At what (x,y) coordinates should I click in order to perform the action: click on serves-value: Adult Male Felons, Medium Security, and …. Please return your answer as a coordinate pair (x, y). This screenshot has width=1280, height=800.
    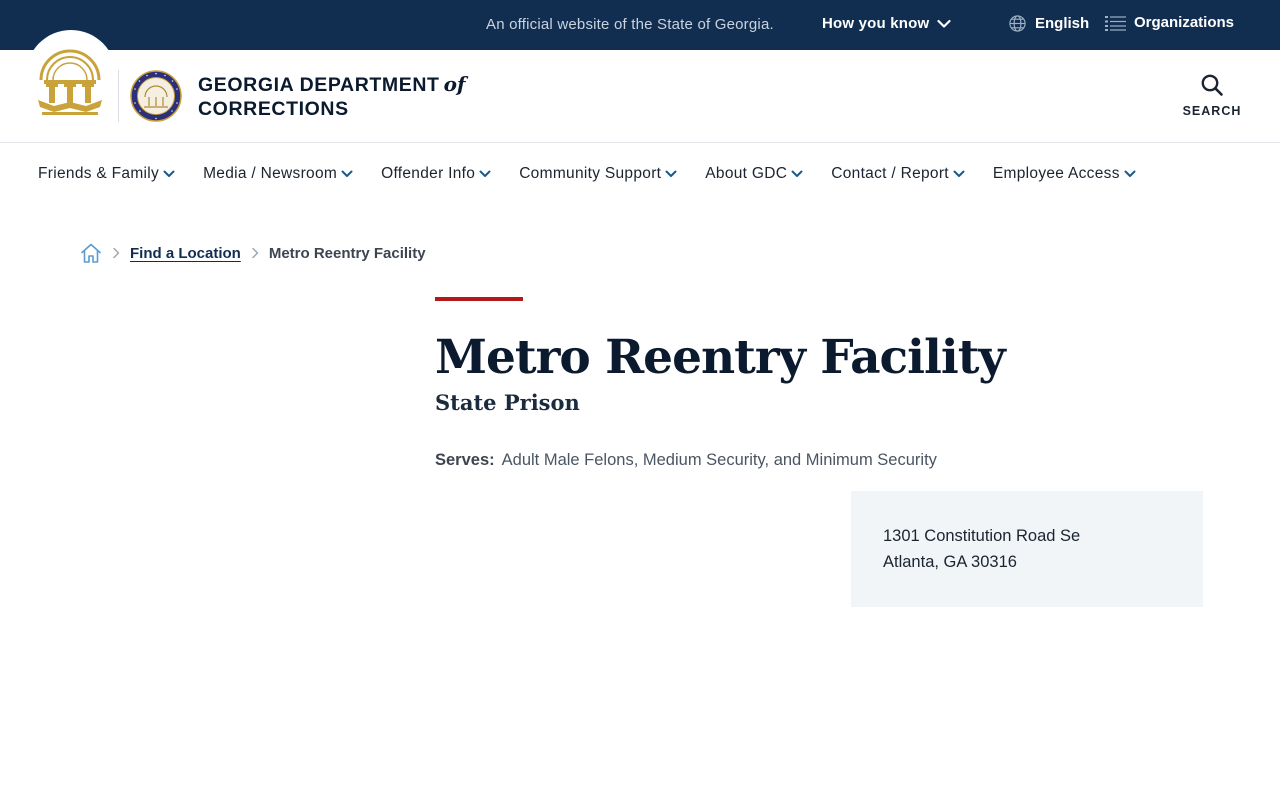
    Looking at the image, I should click on (719, 460).